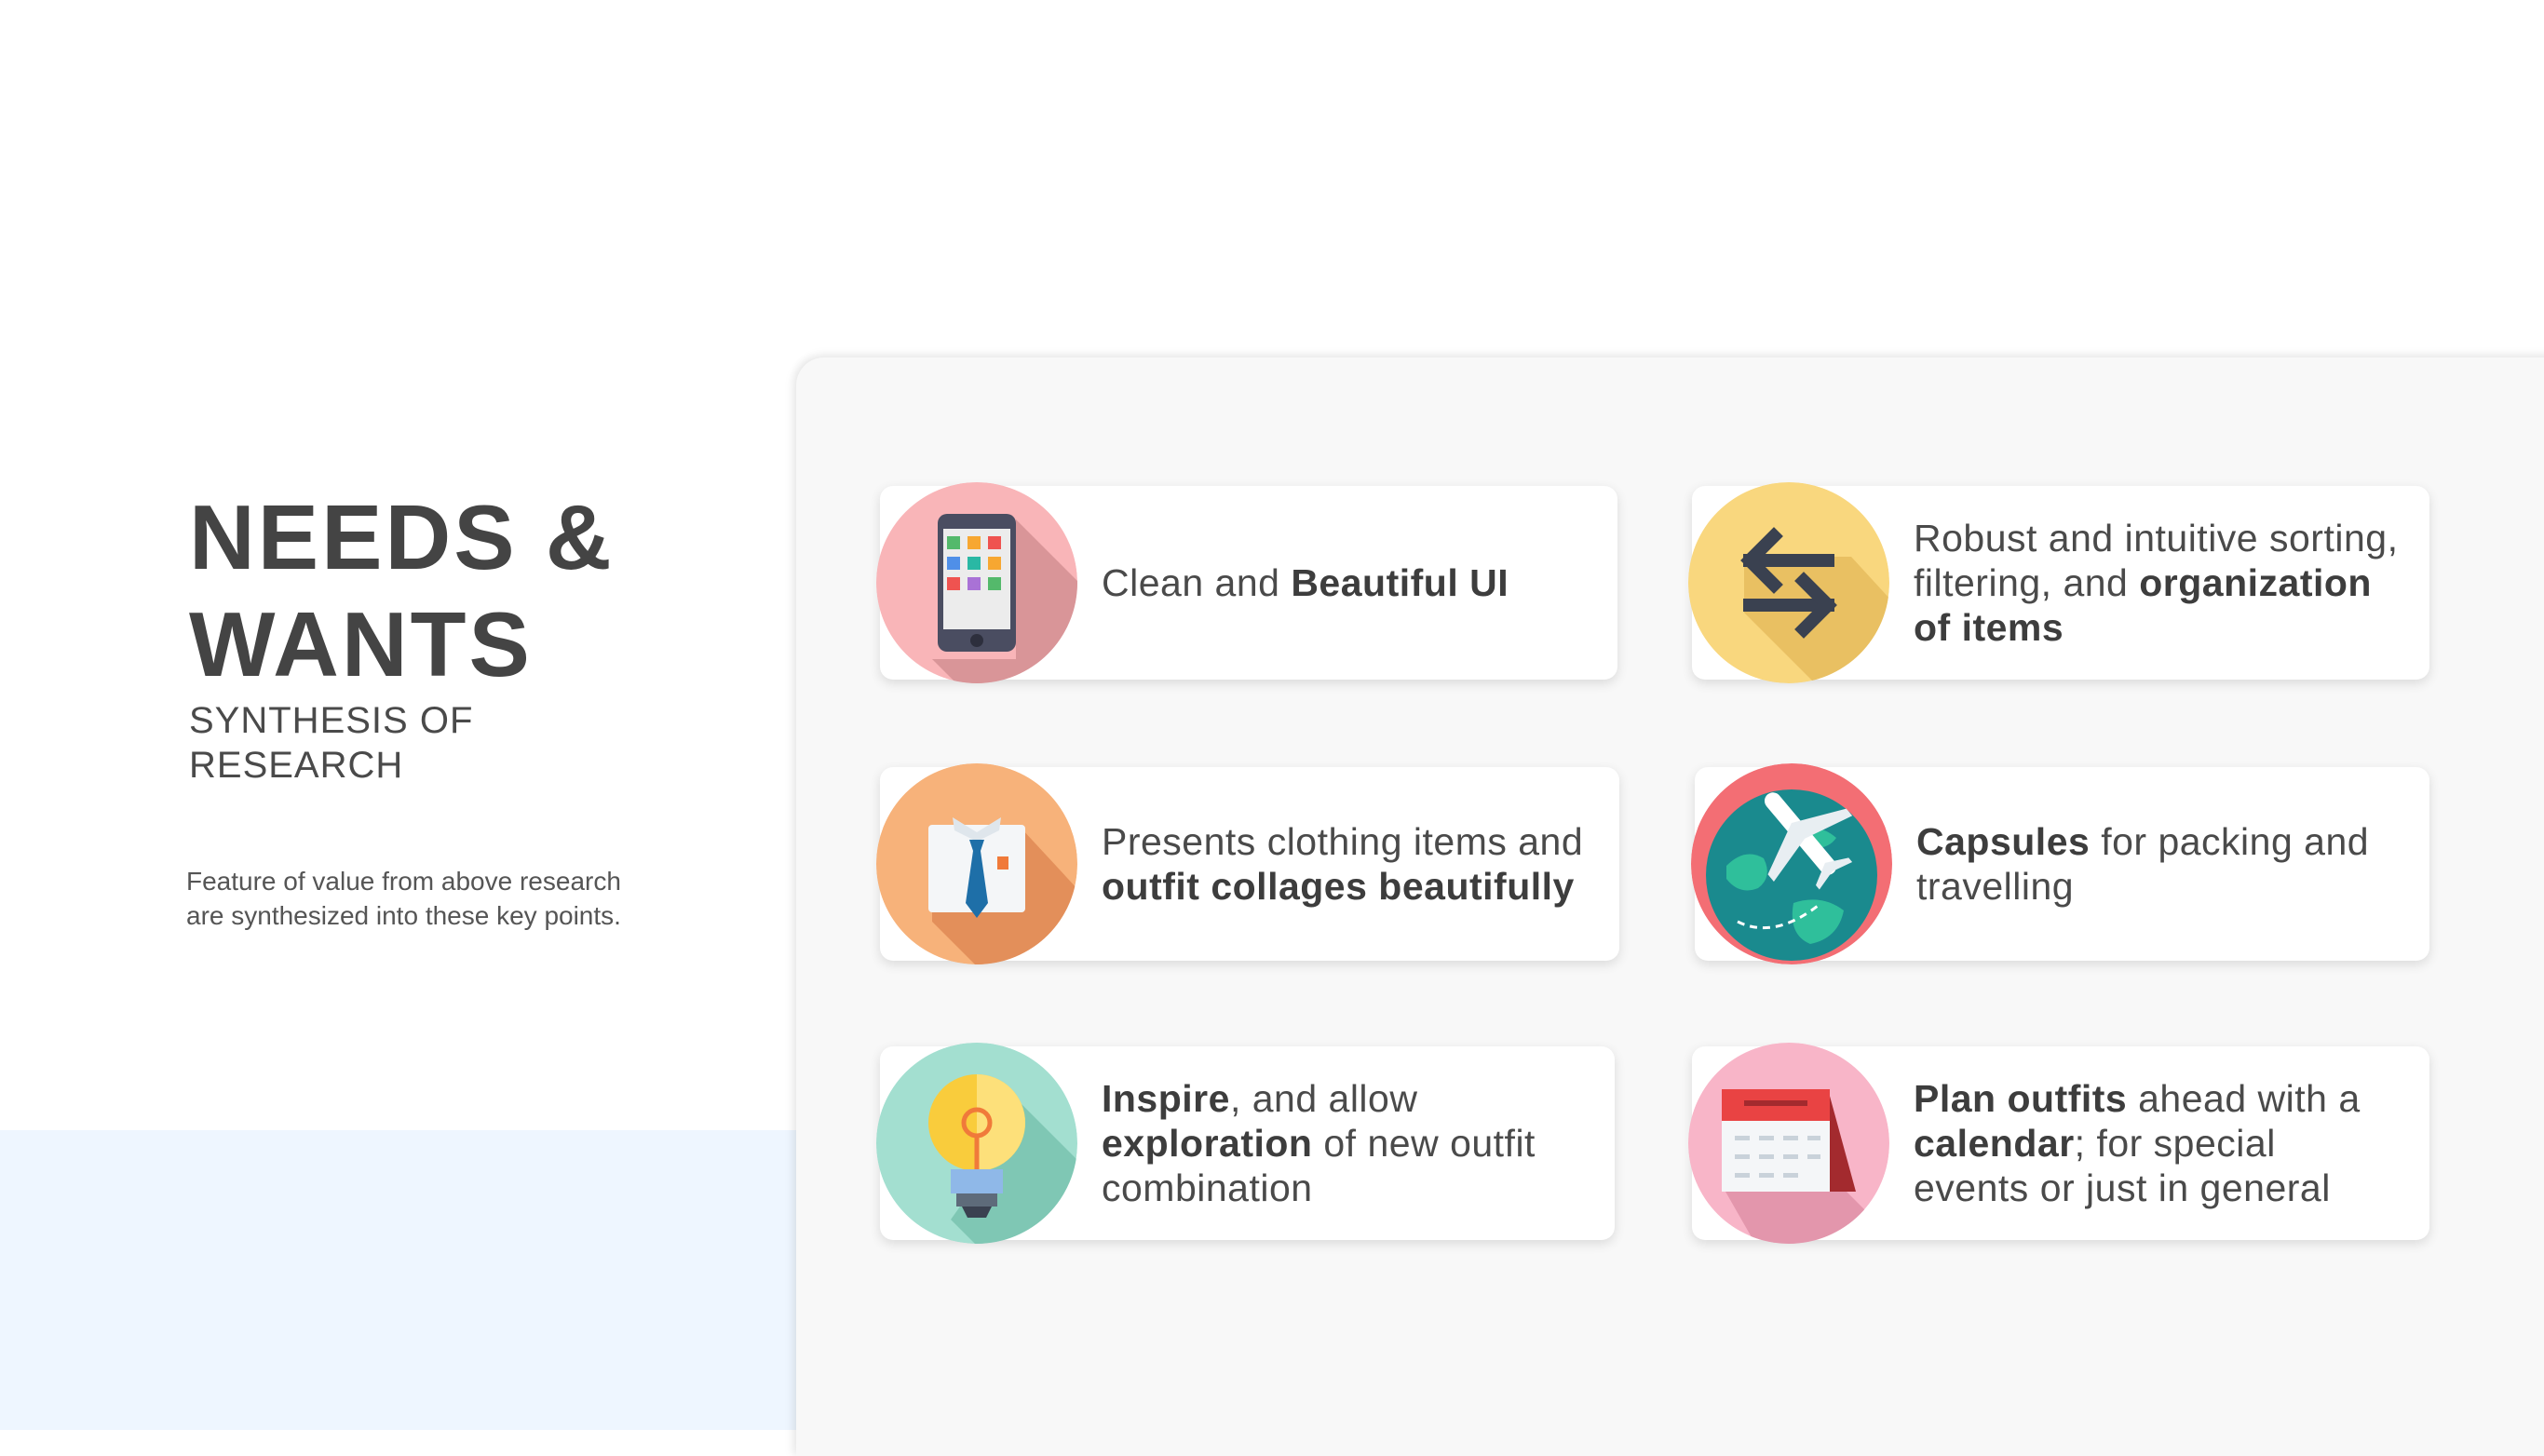  Describe the element at coordinates (976, 863) in the screenshot. I see `shirt-tie-icon` at that location.